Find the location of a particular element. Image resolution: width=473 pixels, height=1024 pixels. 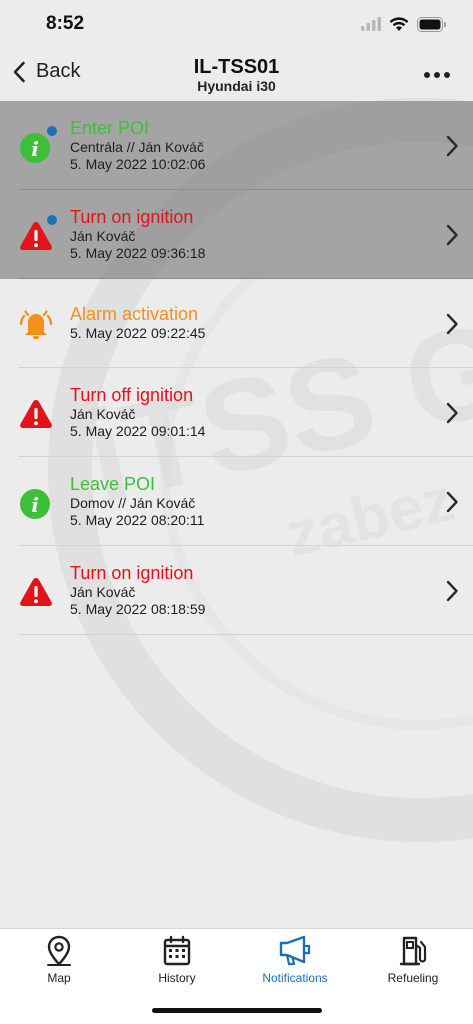

tab-refueling-label: Refueling is located at coordinates (413, 978).